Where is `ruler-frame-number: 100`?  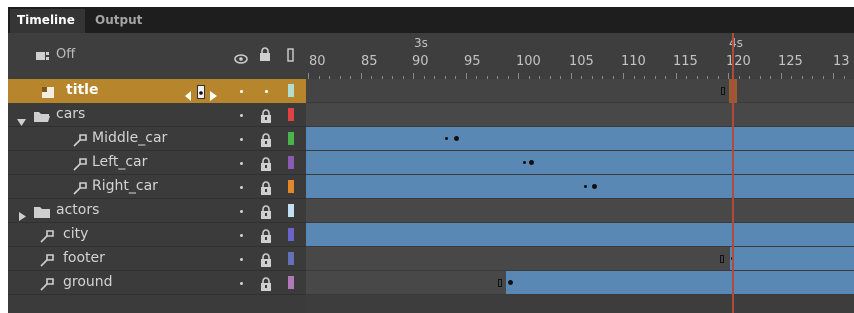
ruler-frame-number: 100 is located at coordinates (528, 61).